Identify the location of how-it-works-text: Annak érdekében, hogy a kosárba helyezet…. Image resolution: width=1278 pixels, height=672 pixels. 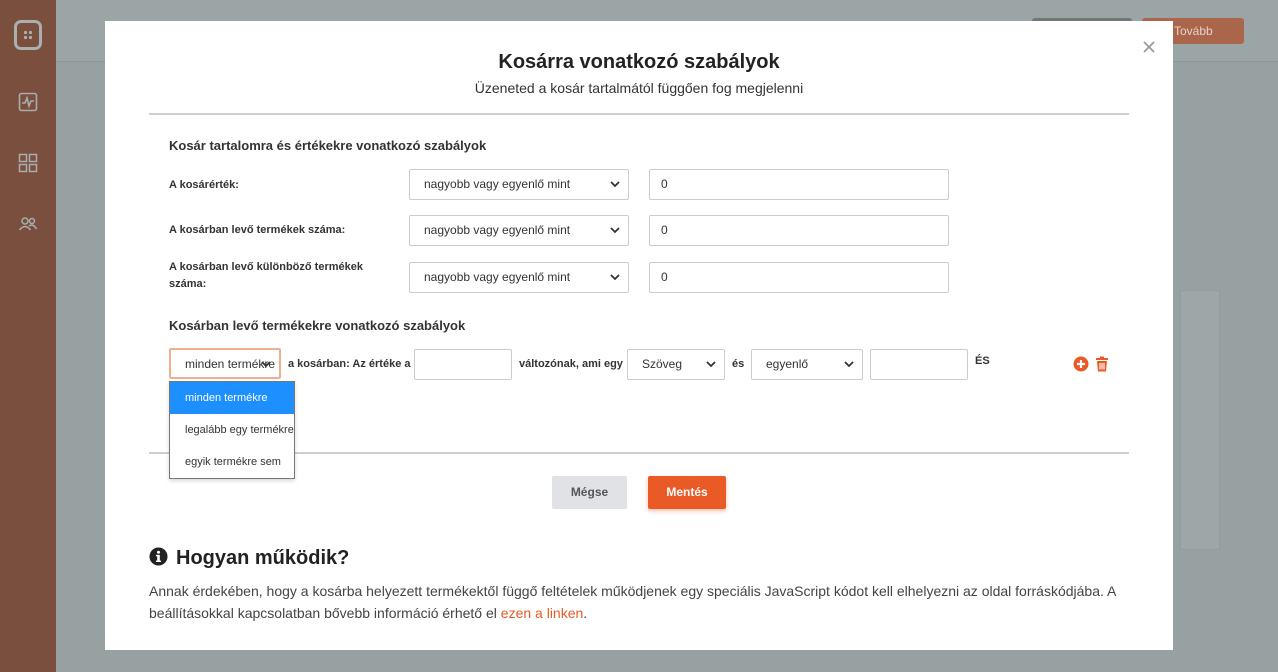
(639, 602).